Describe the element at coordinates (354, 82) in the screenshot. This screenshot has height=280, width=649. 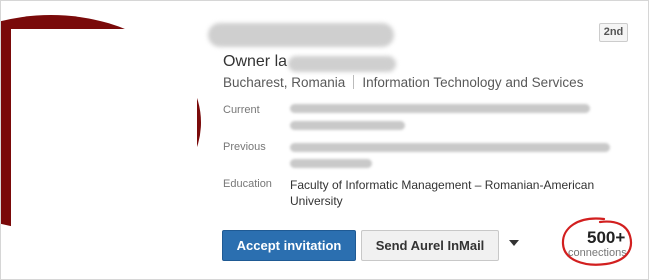
I see `separator` at that location.